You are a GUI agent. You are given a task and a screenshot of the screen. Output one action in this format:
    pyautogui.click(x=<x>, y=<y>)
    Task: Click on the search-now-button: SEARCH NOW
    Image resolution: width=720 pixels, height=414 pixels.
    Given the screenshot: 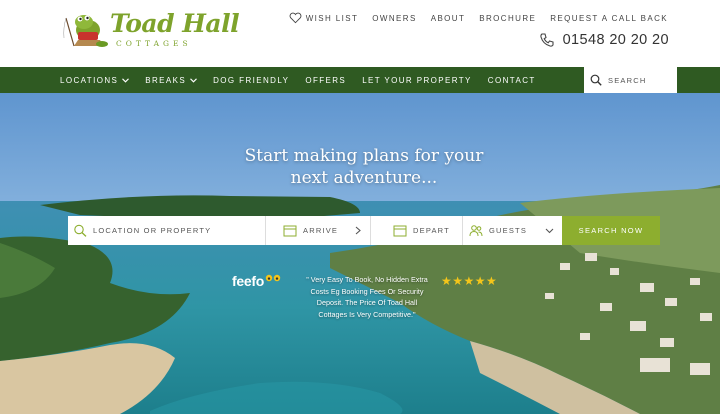 What is the action you would take?
    pyautogui.click(x=611, y=230)
    